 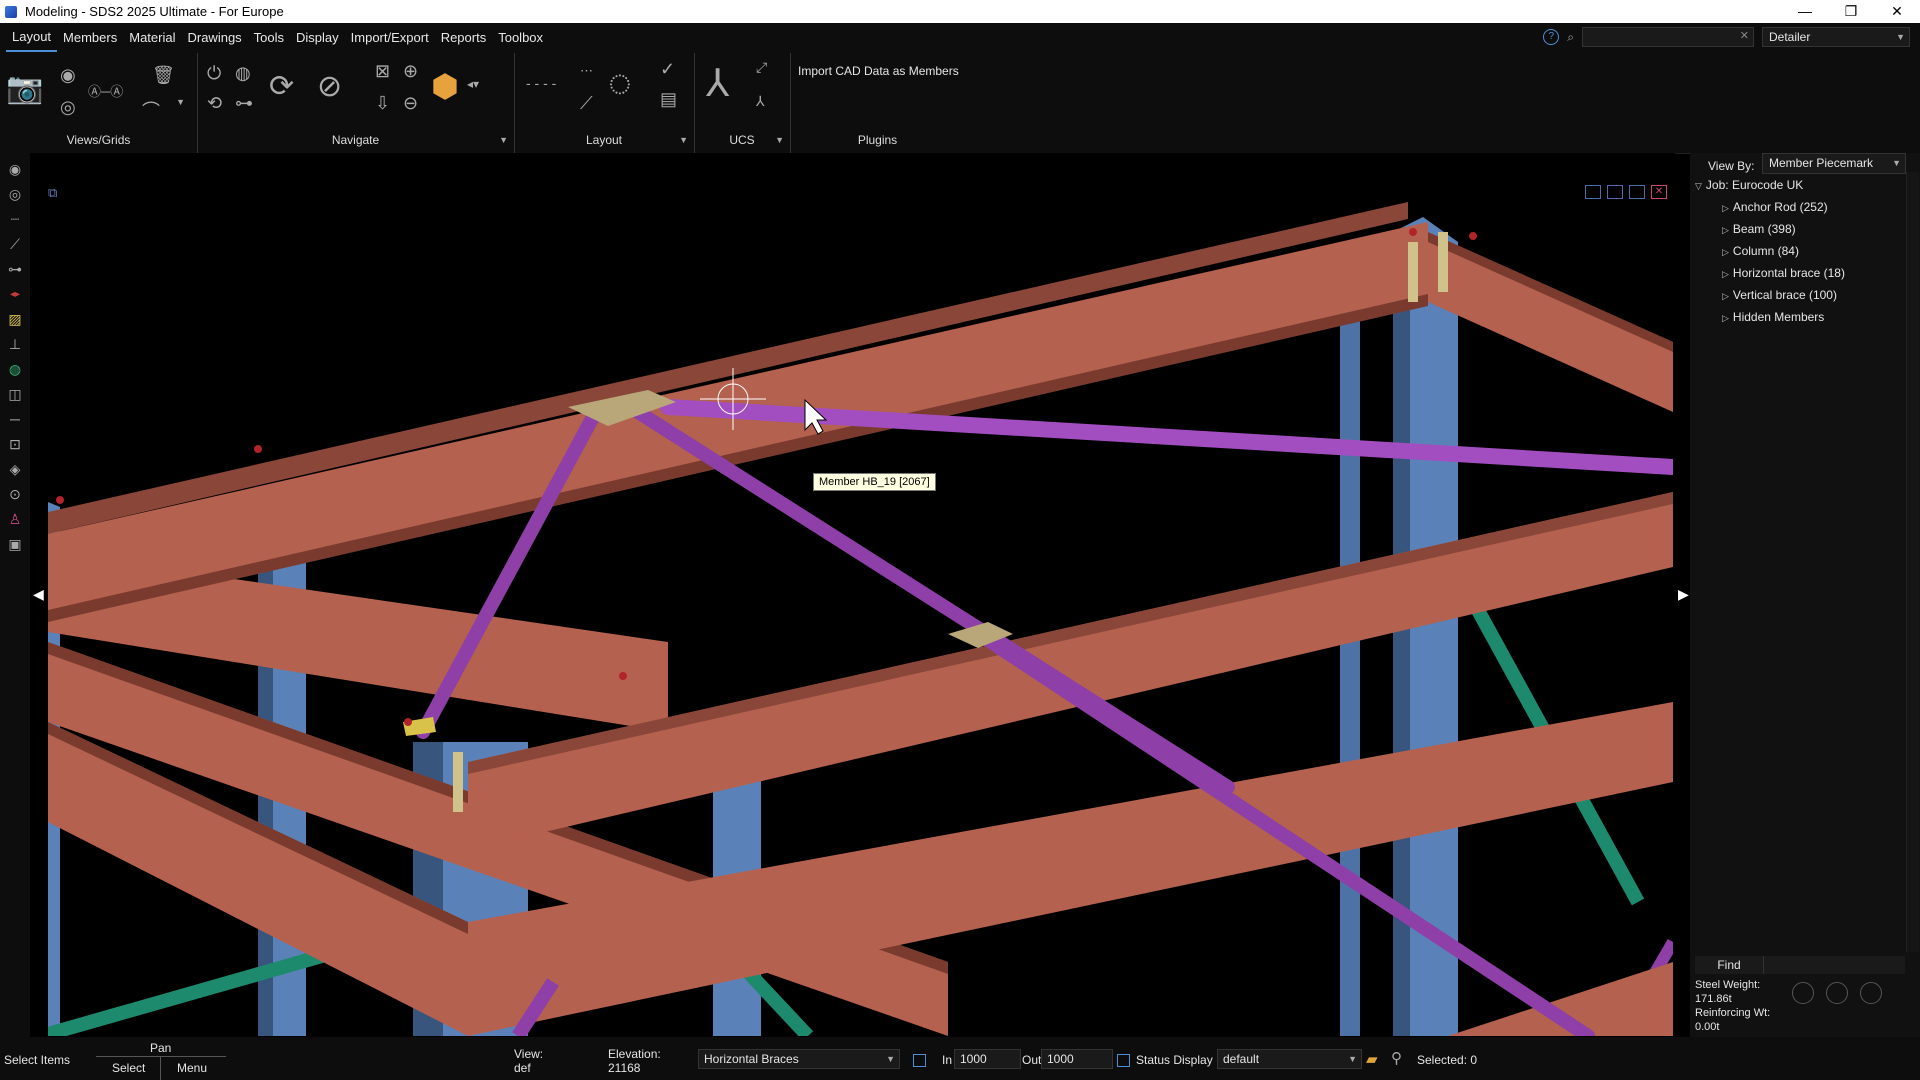 I want to click on grid-line-icon: Ⓐ─Ⓐ, so click(x=105, y=90).